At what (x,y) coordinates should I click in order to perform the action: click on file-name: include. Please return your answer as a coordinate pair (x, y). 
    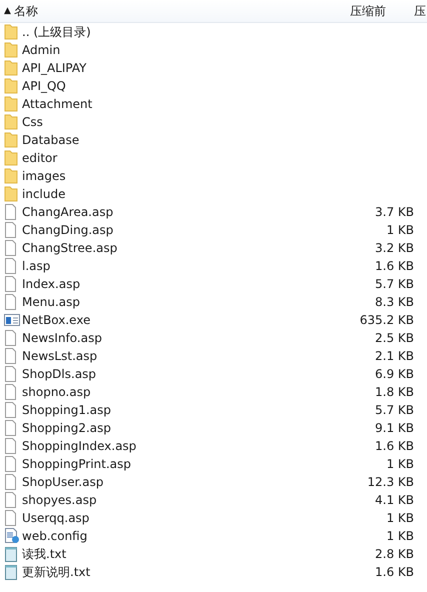
    Looking at the image, I should click on (224, 194).